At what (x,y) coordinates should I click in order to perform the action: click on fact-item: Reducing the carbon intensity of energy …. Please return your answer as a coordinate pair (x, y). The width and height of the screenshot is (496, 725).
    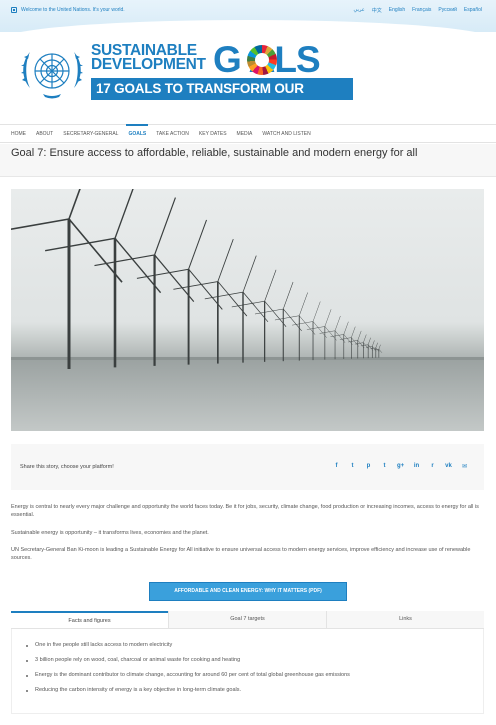
    Looking at the image, I should click on (188, 690).